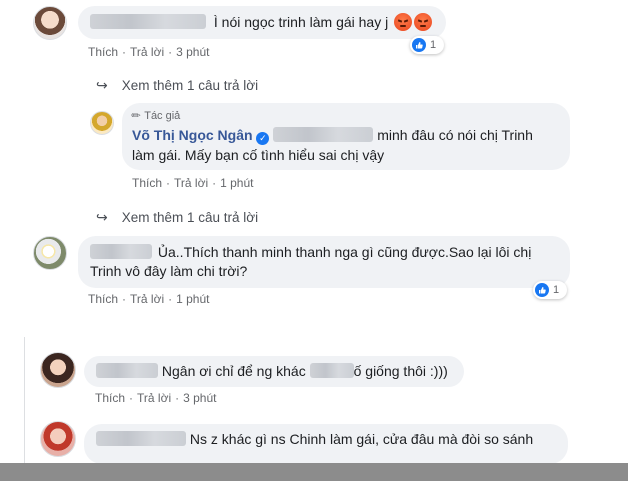  Describe the element at coordinates (400, 371) in the screenshot. I see `comment-text-b: ố giống thôi :)))` at that location.